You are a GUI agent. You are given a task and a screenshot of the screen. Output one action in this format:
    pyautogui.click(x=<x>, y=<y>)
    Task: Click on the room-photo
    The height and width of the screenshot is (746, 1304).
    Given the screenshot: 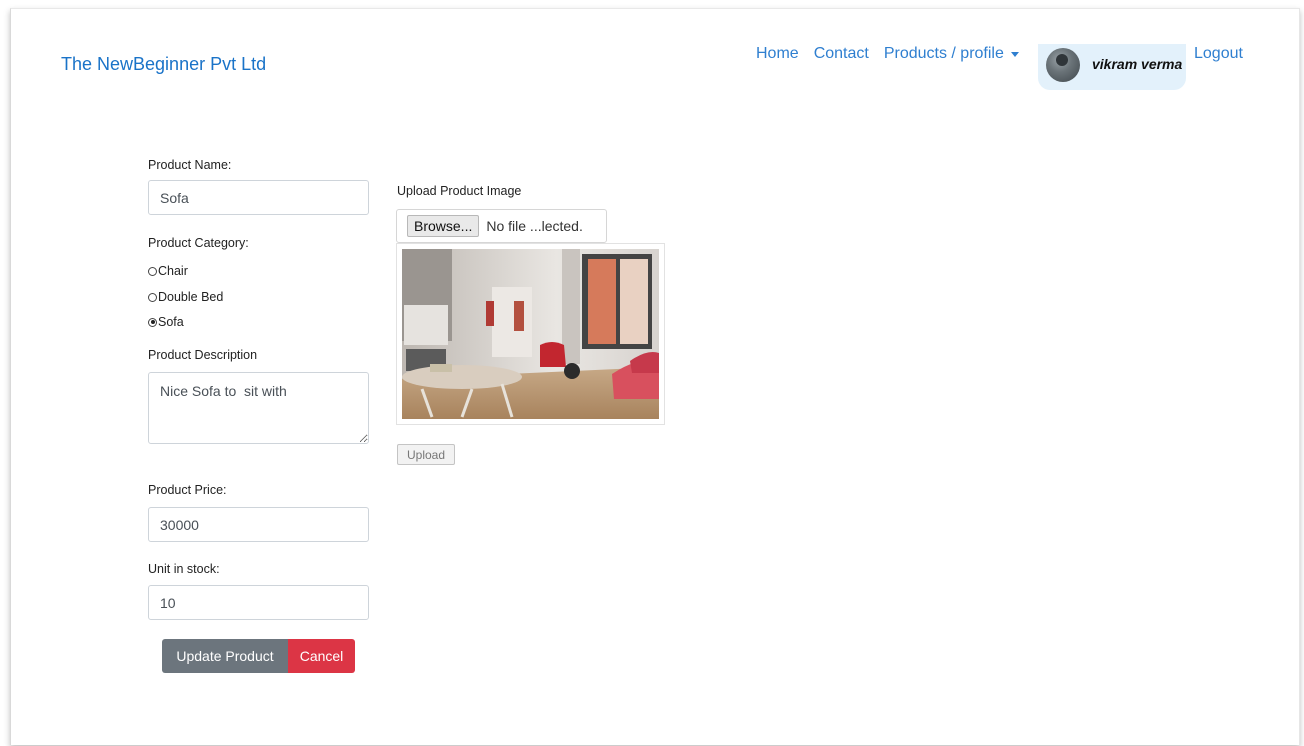 What is the action you would take?
    pyautogui.click(x=530, y=334)
    